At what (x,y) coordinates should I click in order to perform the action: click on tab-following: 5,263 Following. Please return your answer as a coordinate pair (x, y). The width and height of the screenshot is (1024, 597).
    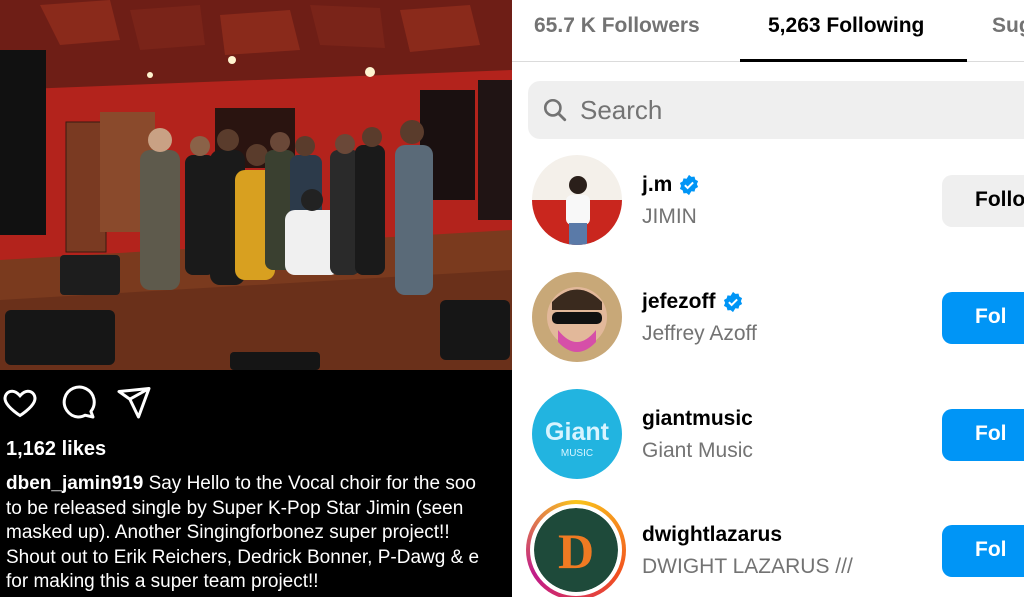
    Looking at the image, I should click on (846, 26).